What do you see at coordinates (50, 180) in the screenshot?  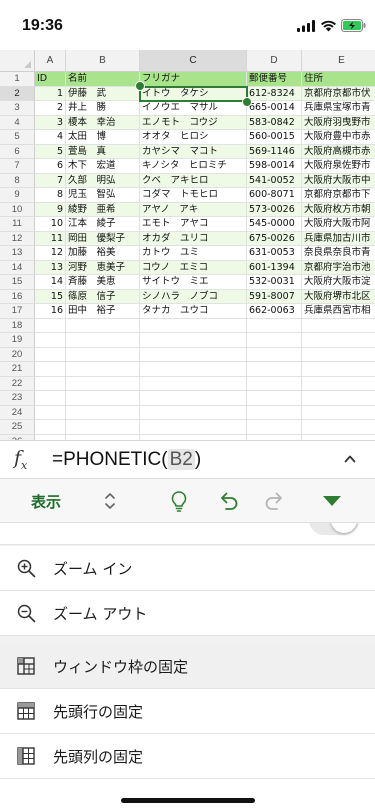 I see `table-cell: 7` at bounding box center [50, 180].